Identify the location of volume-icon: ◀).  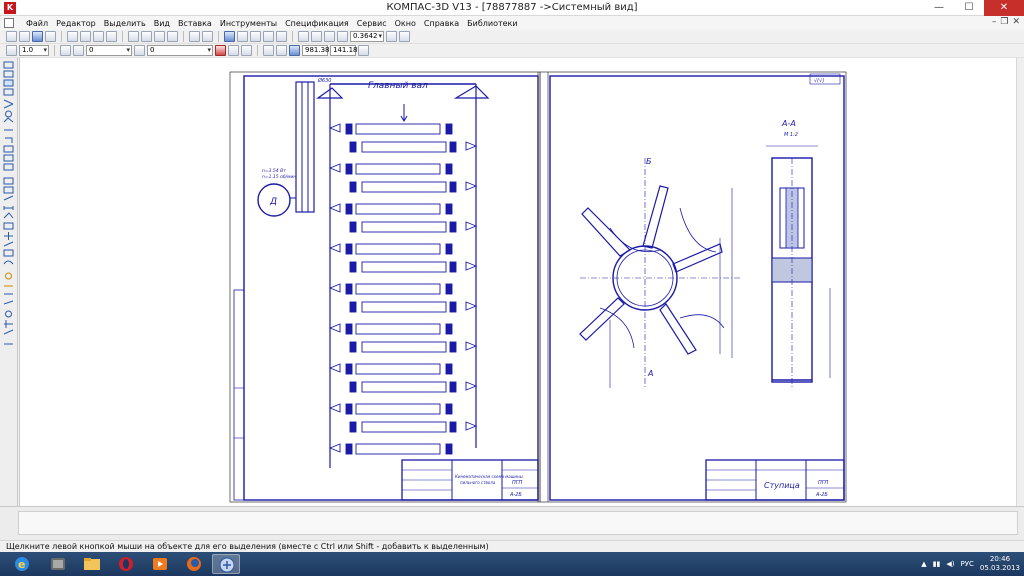
(950, 564).